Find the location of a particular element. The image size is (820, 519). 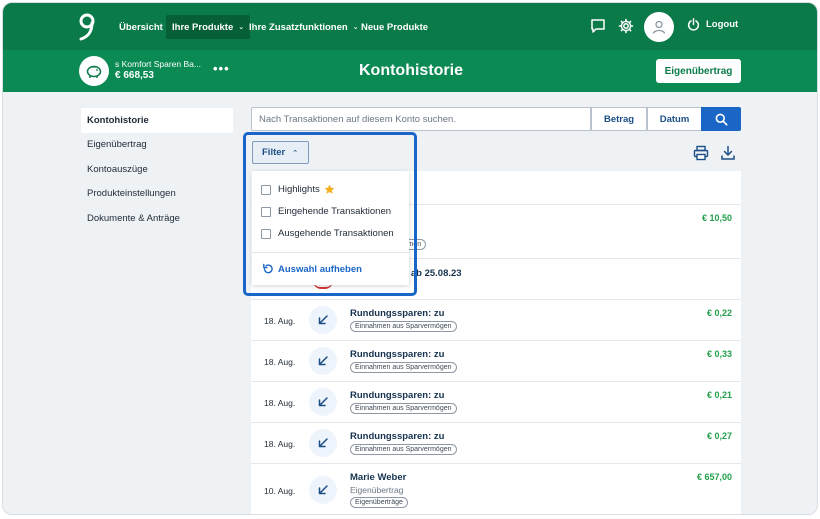

amount: € 10,50 is located at coordinates (716, 218).